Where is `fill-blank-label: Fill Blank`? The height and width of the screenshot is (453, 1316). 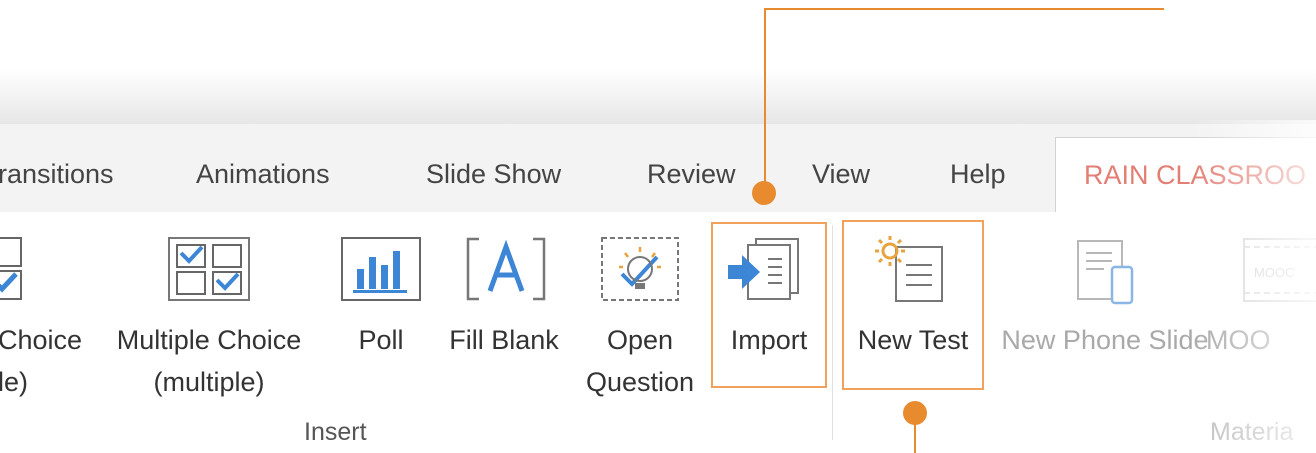 fill-blank-label: Fill Blank is located at coordinates (504, 340).